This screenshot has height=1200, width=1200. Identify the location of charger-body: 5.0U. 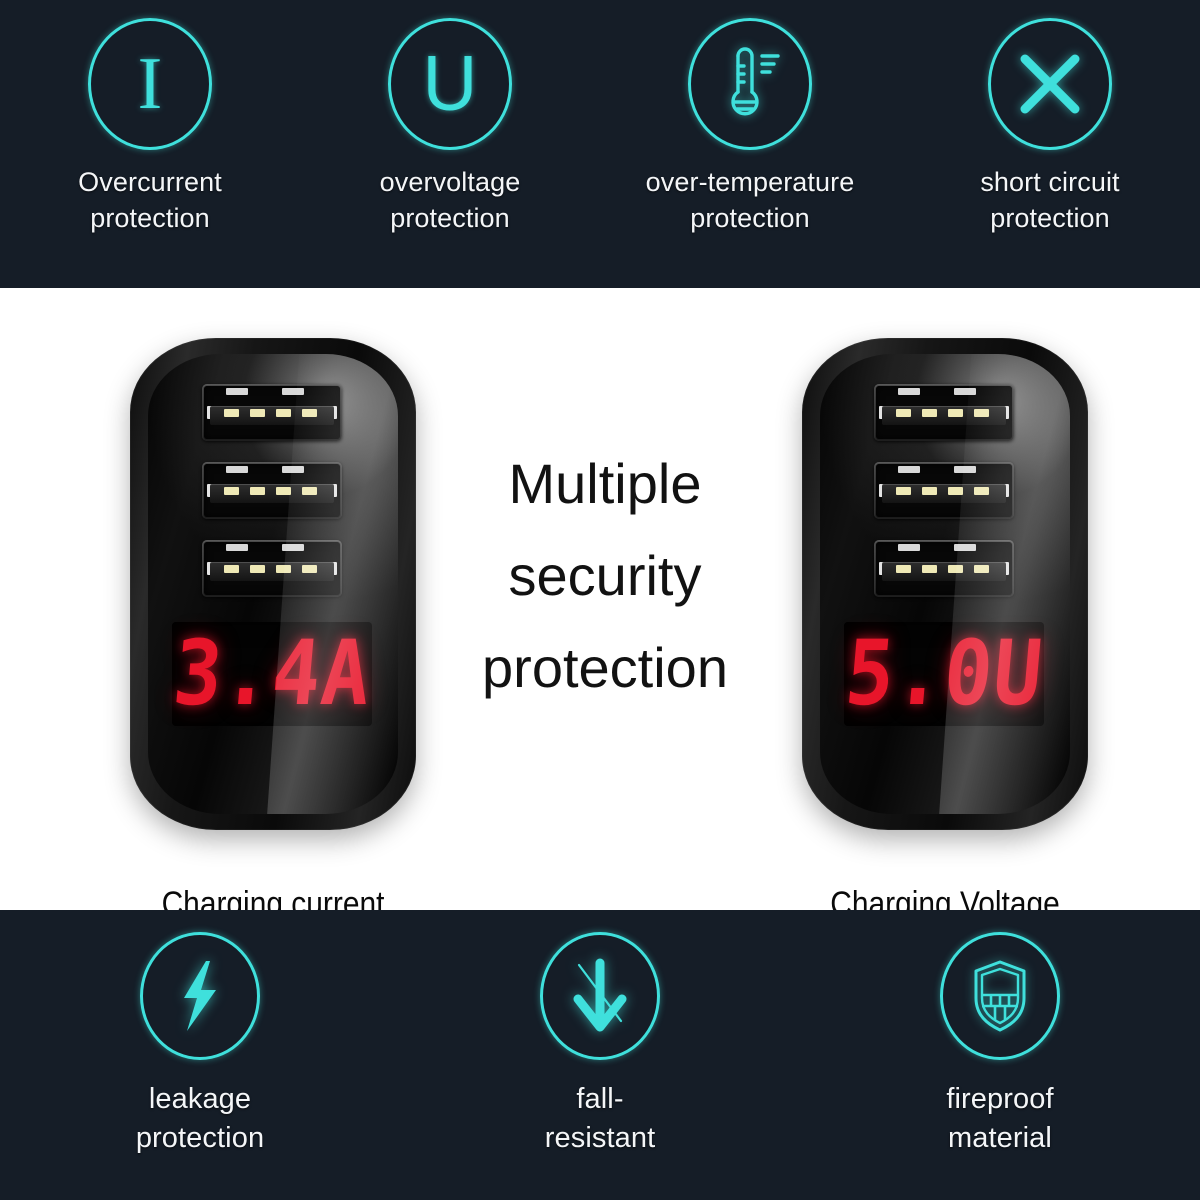
(945, 584).